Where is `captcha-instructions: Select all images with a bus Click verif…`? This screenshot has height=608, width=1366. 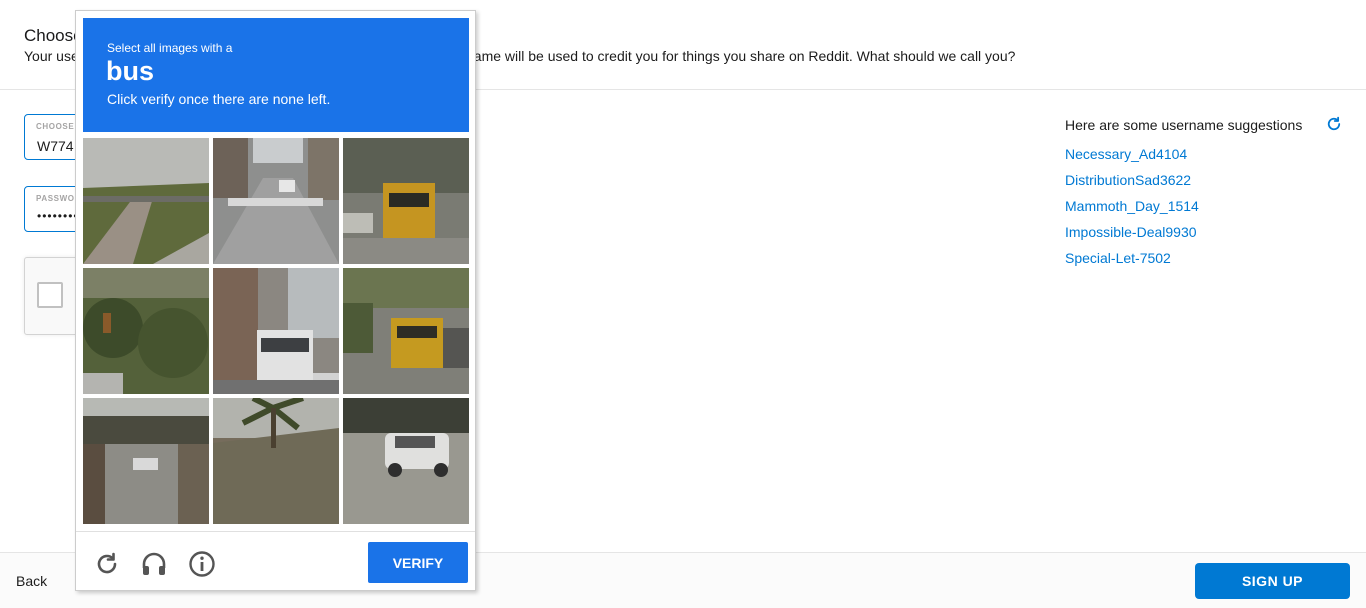 captcha-instructions: Select all images with a bus Click verif… is located at coordinates (276, 75).